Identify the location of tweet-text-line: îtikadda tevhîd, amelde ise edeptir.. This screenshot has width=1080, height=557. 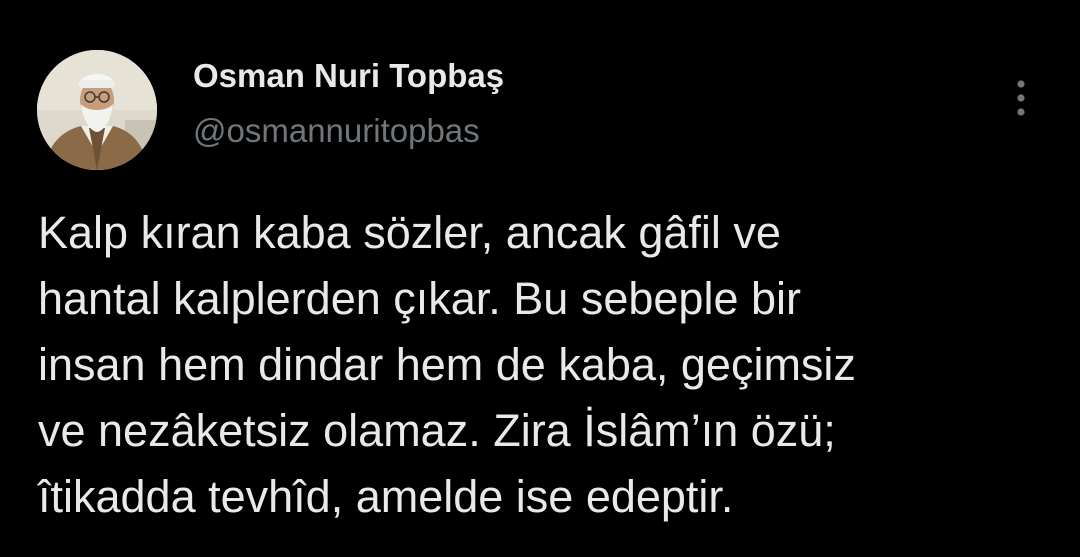
(386, 496).